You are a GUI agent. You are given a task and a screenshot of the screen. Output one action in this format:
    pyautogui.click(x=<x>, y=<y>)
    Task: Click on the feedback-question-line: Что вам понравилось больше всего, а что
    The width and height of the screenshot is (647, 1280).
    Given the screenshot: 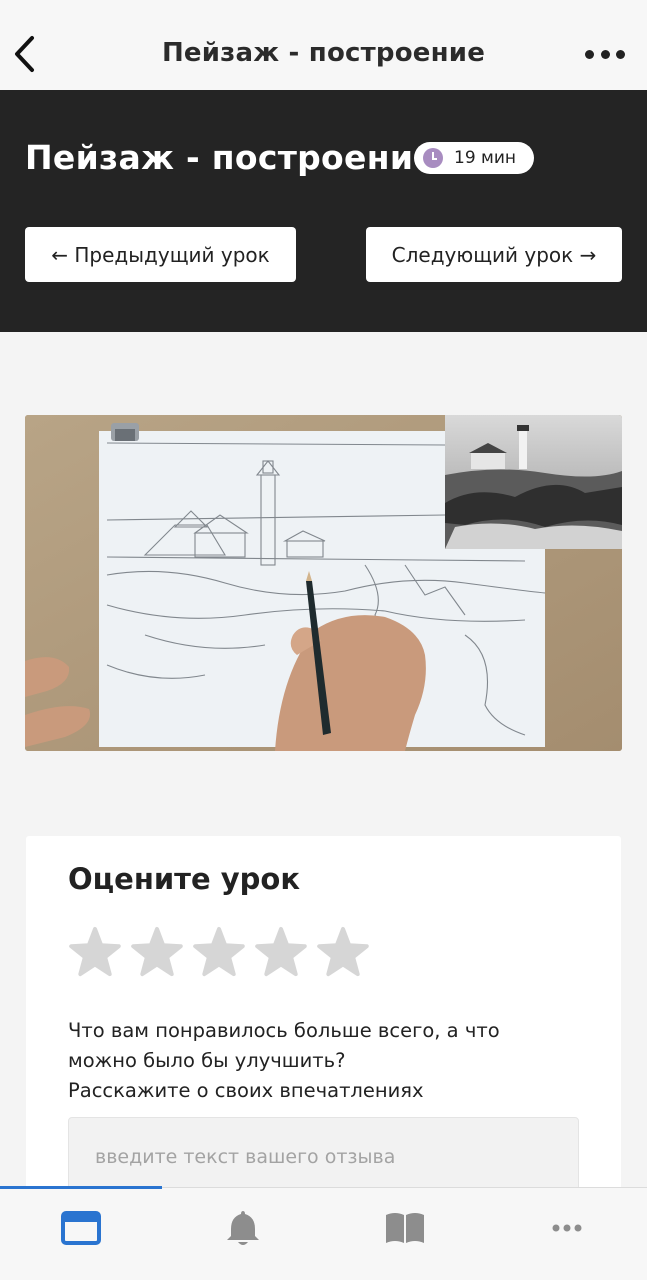 What is the action you would take?
    pyautogui.click(x=284, y=1030)
    